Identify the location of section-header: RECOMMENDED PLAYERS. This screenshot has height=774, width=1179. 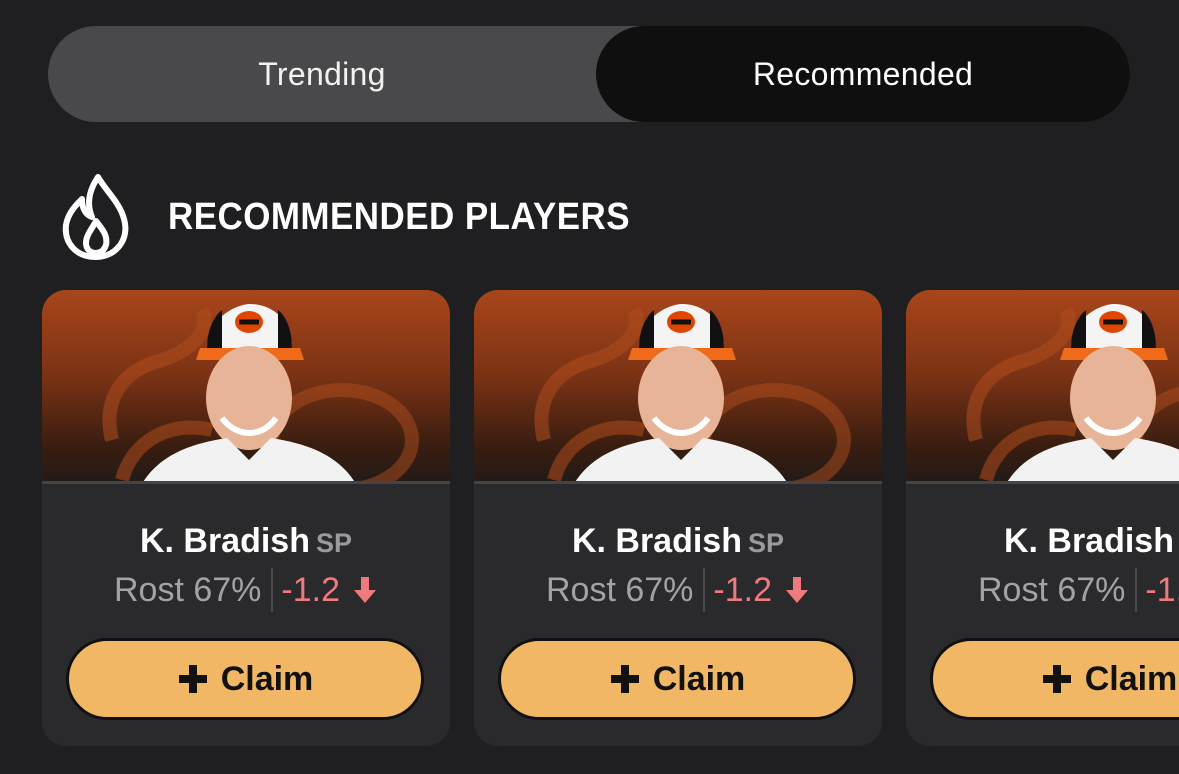
(365, 217).